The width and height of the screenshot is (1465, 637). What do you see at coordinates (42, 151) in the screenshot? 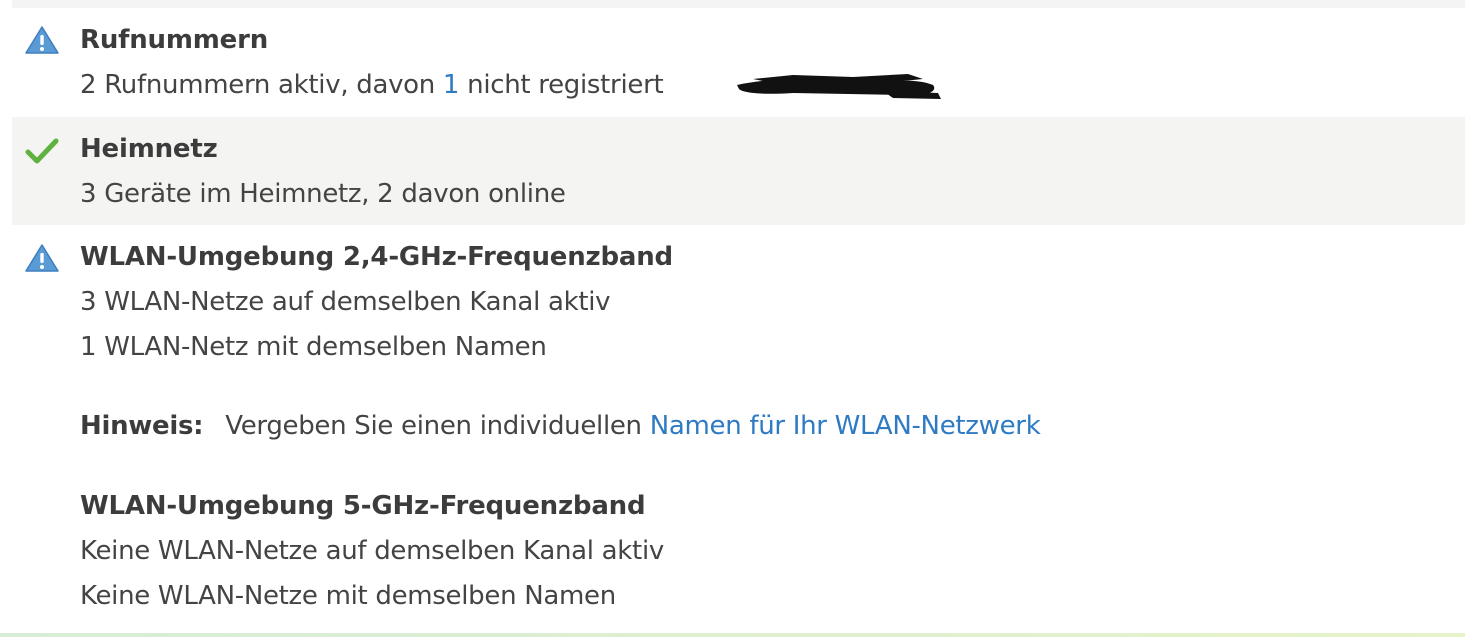
I see `check-icon` at bounding box center [42, 151].